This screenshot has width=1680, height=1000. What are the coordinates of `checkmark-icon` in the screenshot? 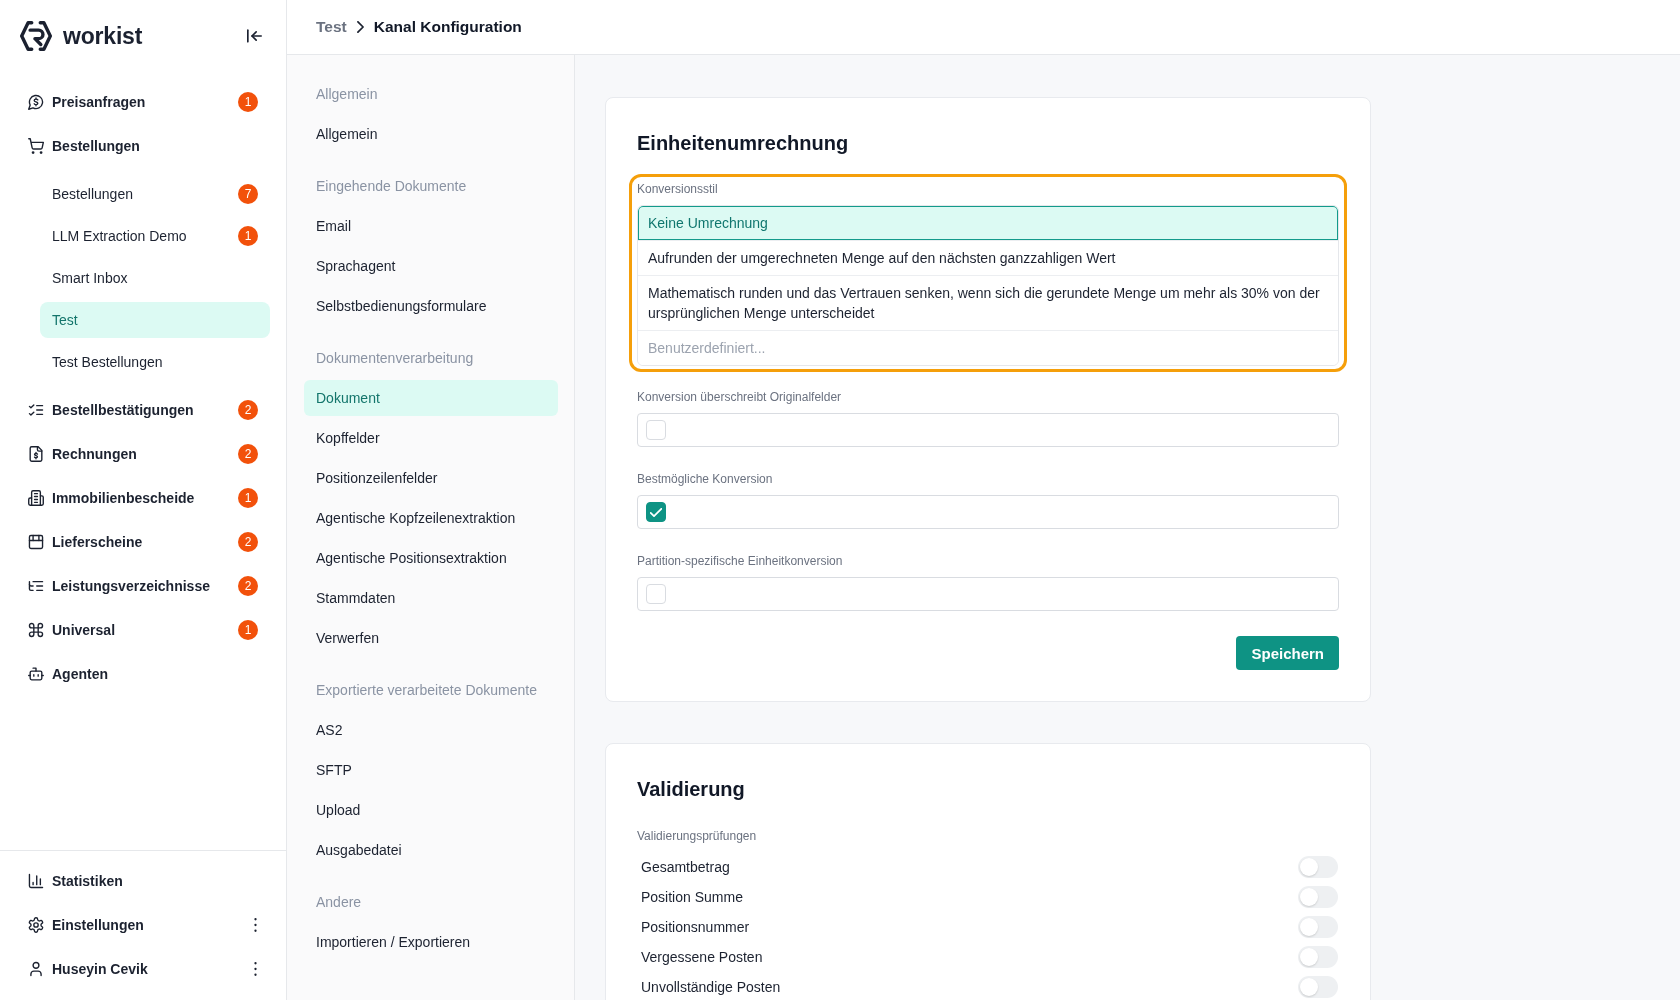 It's located at (656, 512).